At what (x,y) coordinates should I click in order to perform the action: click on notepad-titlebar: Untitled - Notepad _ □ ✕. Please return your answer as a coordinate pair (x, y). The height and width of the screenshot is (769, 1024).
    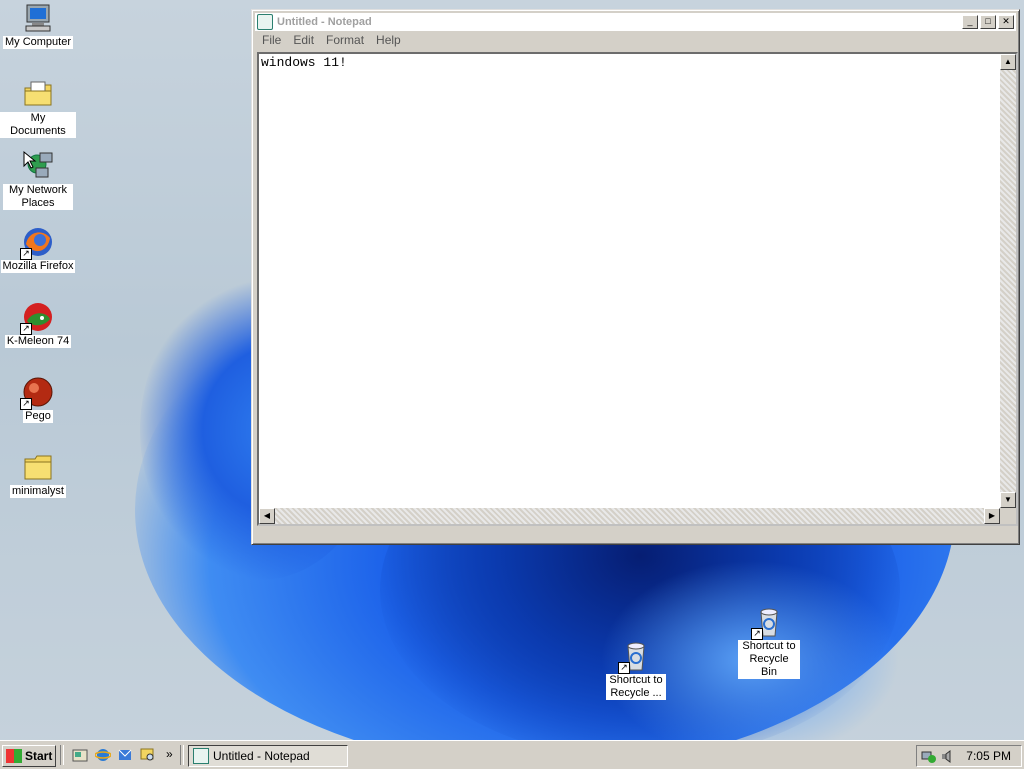
    Looking at the image, I should click on (635, 22).